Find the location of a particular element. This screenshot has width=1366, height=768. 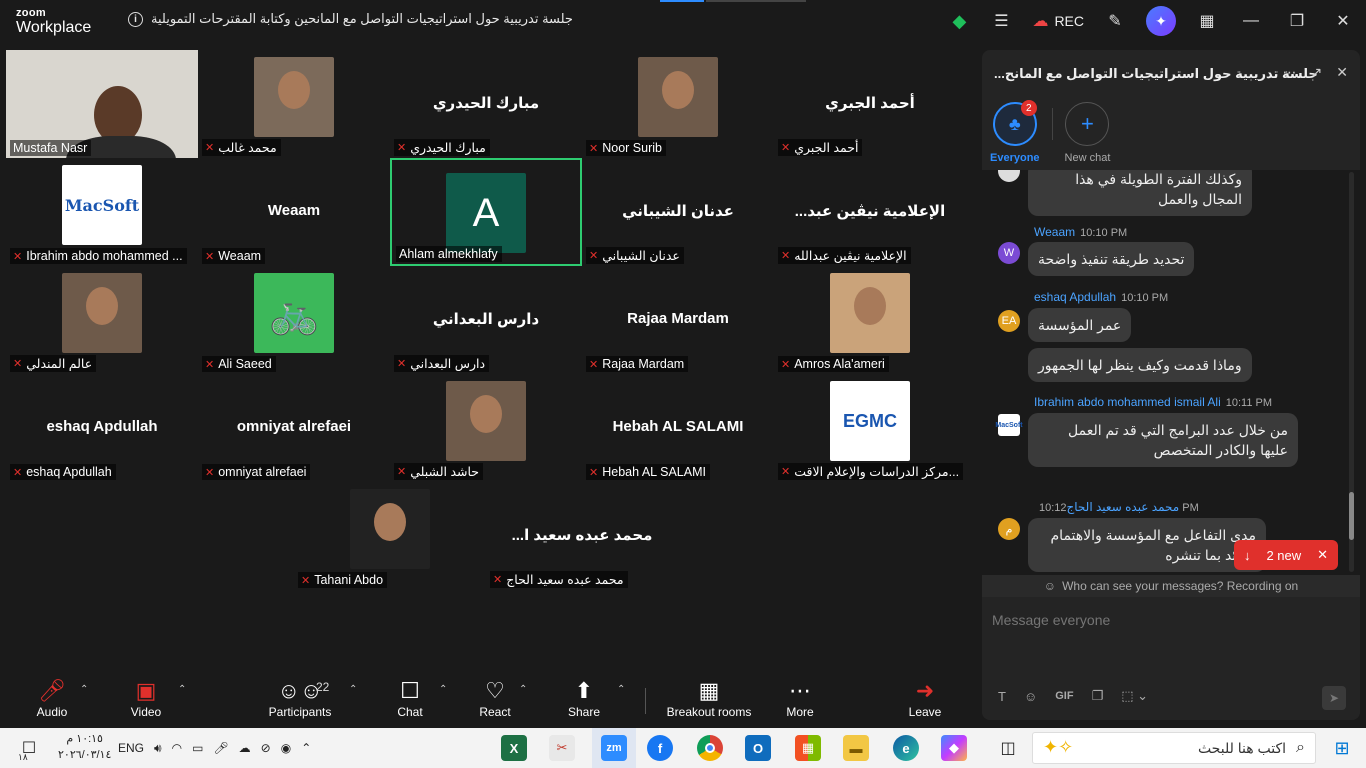

message-input is located at coordinates (1162, 620).